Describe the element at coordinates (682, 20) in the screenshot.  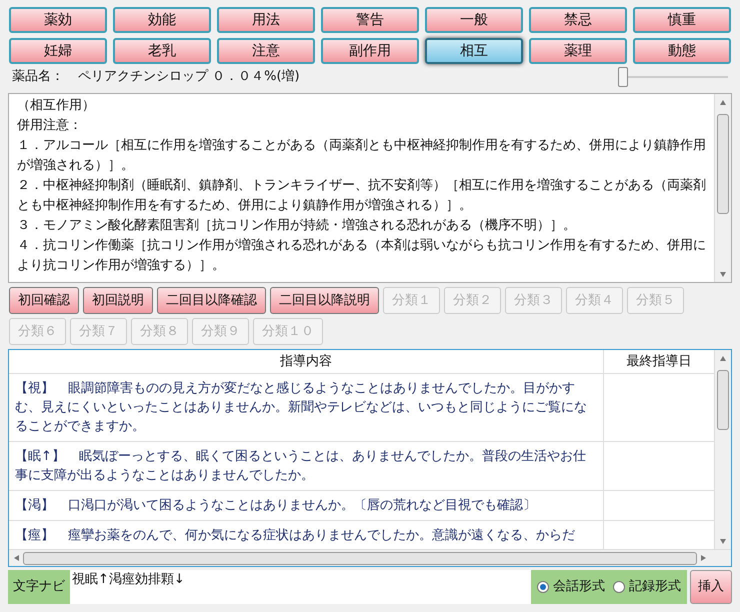
I see `section-tab: 慎重` at that location.